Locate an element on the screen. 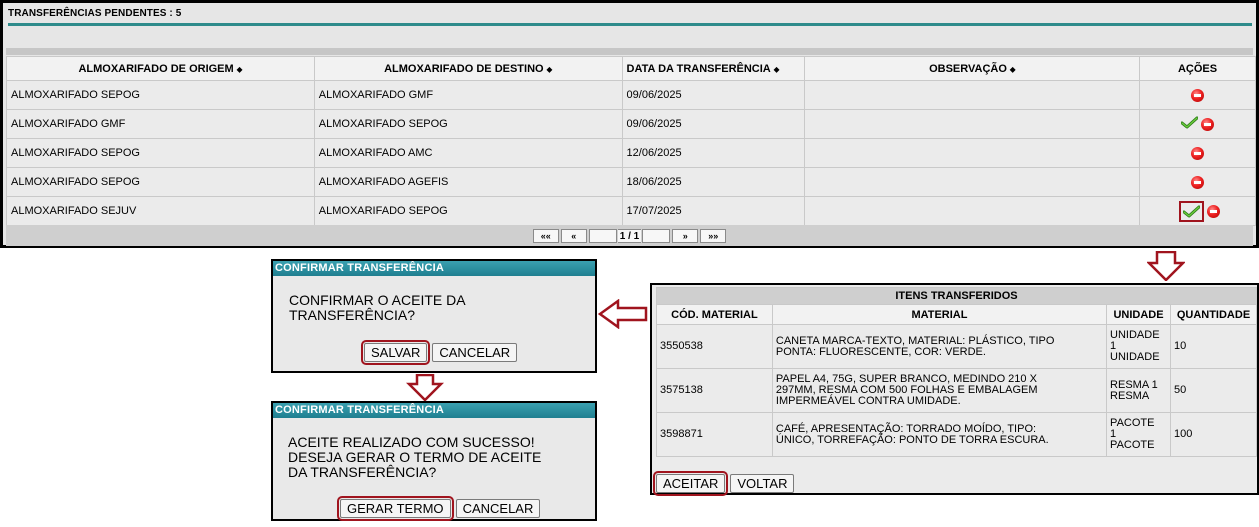  col-observation: OBSERVAÇÃO ⬥ is located at coordinates (972, 68).